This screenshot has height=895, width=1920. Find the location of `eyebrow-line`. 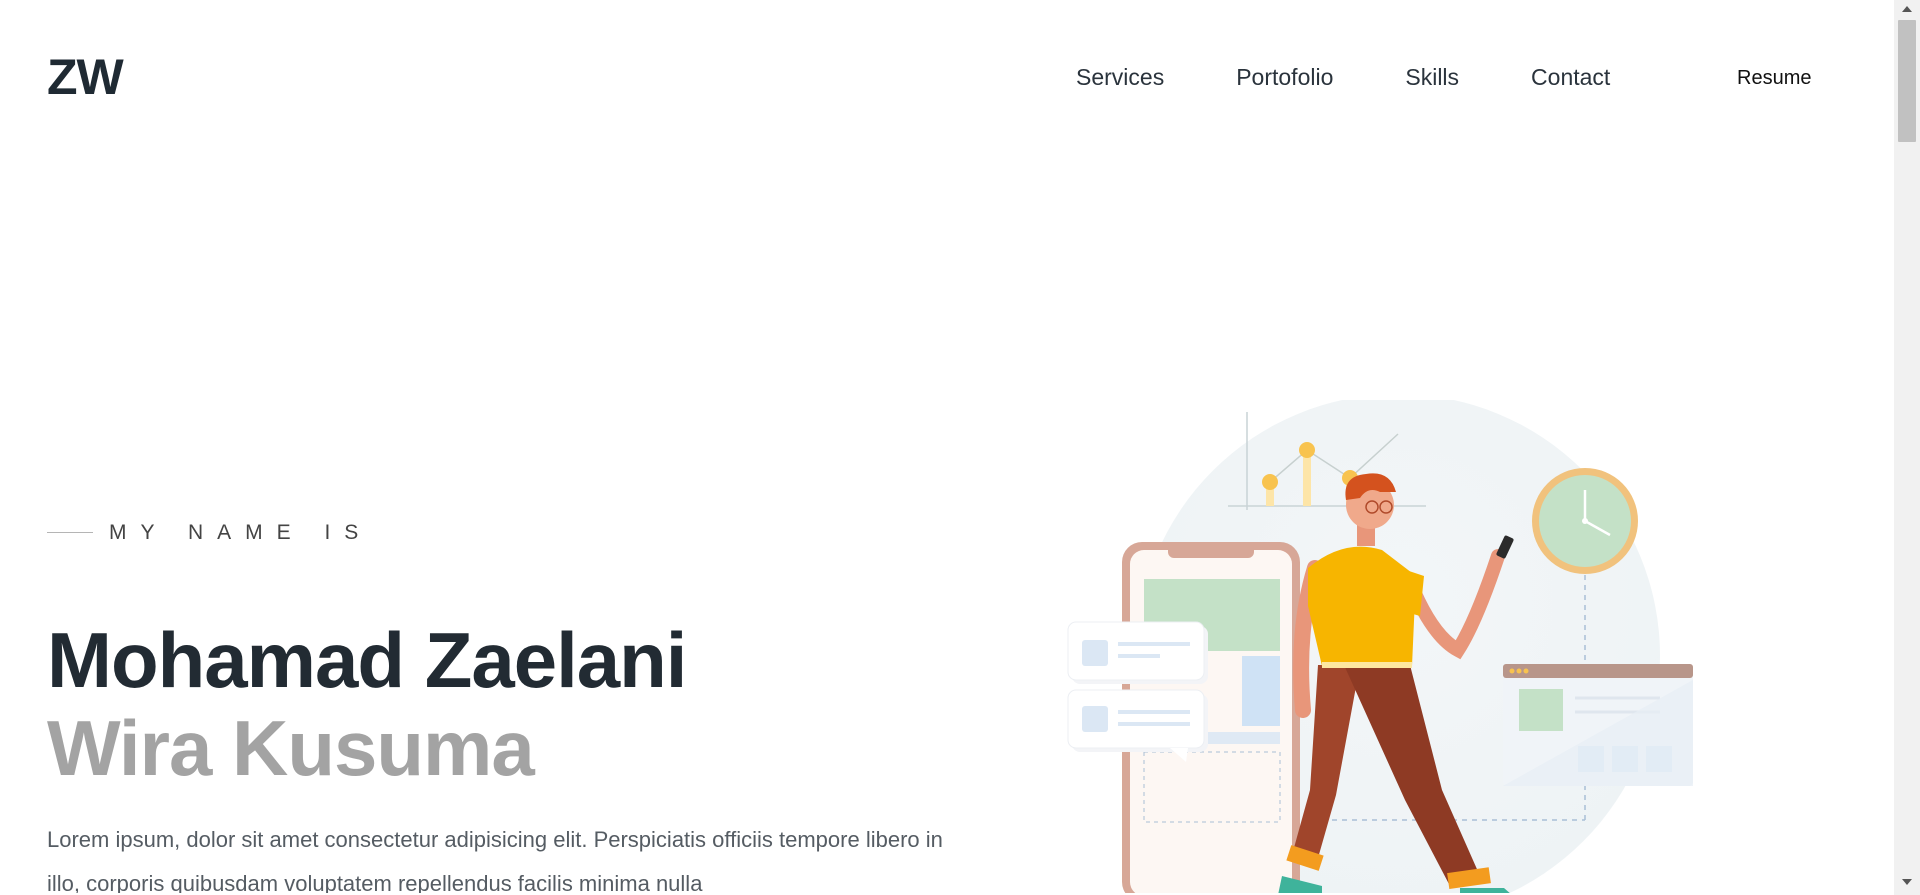

eyebrow-line is located at coordinates (70, 532).